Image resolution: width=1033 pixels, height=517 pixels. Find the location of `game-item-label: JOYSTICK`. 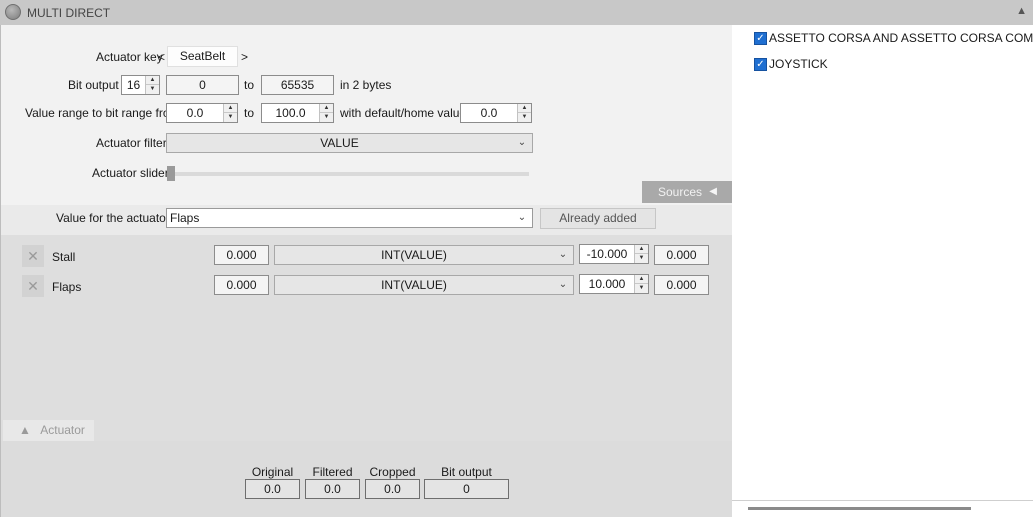

game-item-label: JOYSTICK is located at coordinates (798, 64).